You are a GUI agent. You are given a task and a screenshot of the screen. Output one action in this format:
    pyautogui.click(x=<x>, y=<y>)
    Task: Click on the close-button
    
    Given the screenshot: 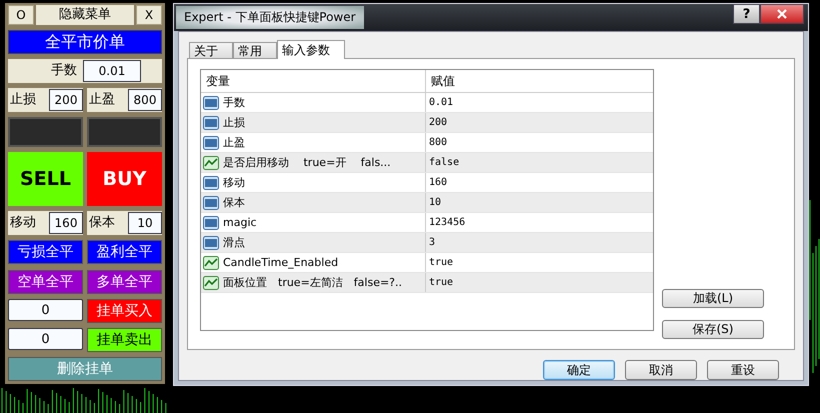 What is the action you would take?
    pyautogui.click(x=782, y=14)
    